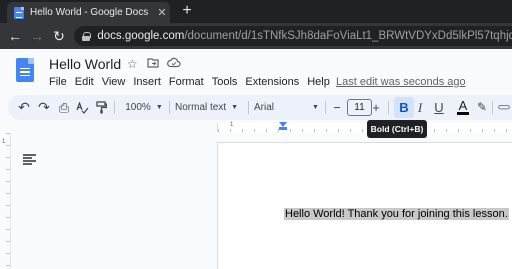 This screenshot has width=512, height=269. Describe the element at coordinates (376, 107) in the screenshot. I see `increase-font-size-button: +` at that location.